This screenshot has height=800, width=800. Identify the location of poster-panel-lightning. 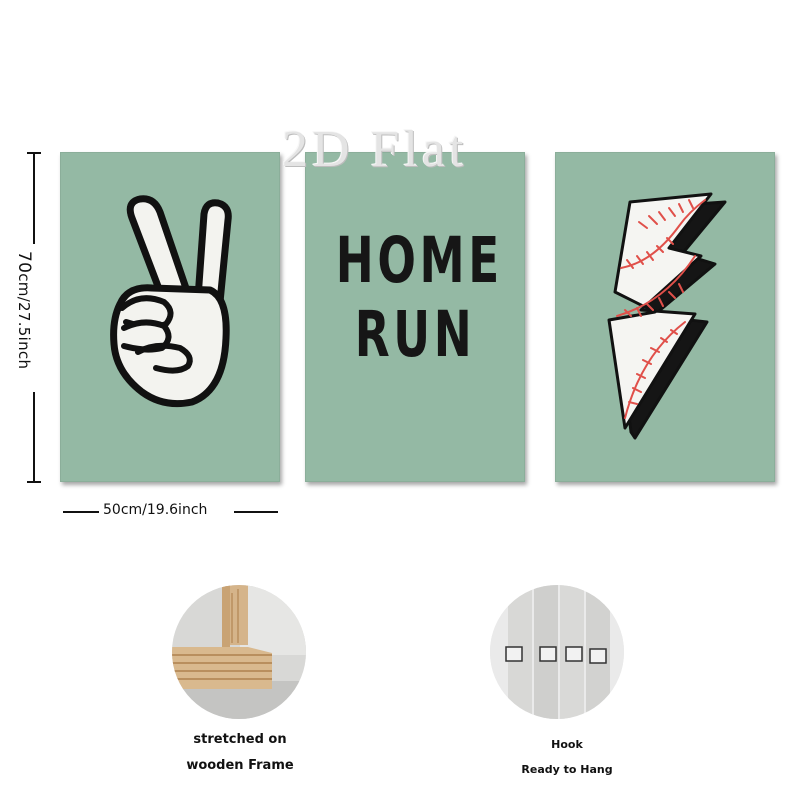
(665, 317).